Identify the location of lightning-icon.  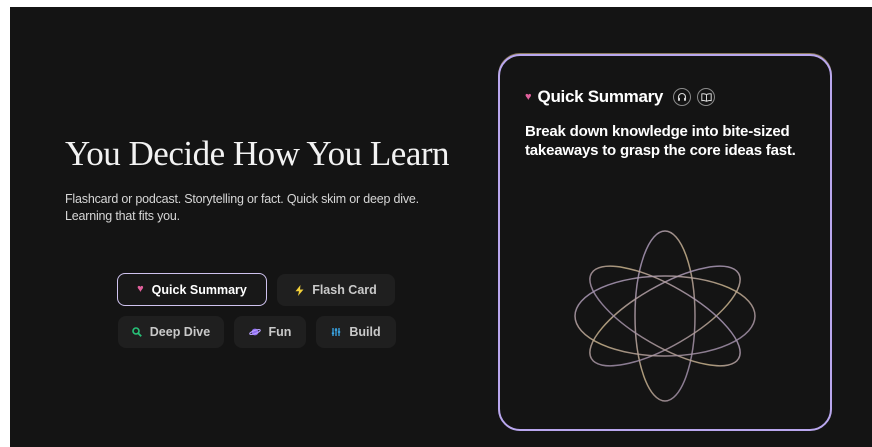
(299, 290).